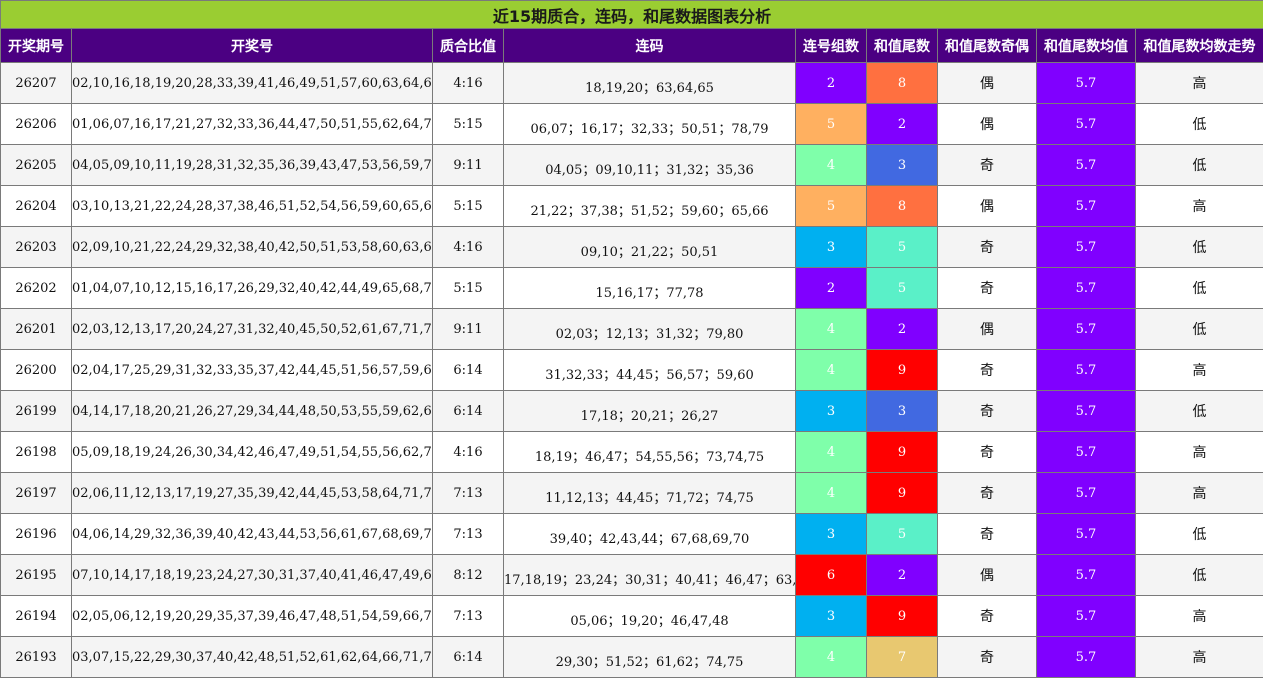 This screenshot has width=1263, height=678. Describe the element at coordinates (650, 124) in the screenshot. I see `cell-lianma: 06,07；16,17；32,33；50,51；78,79` at that location.